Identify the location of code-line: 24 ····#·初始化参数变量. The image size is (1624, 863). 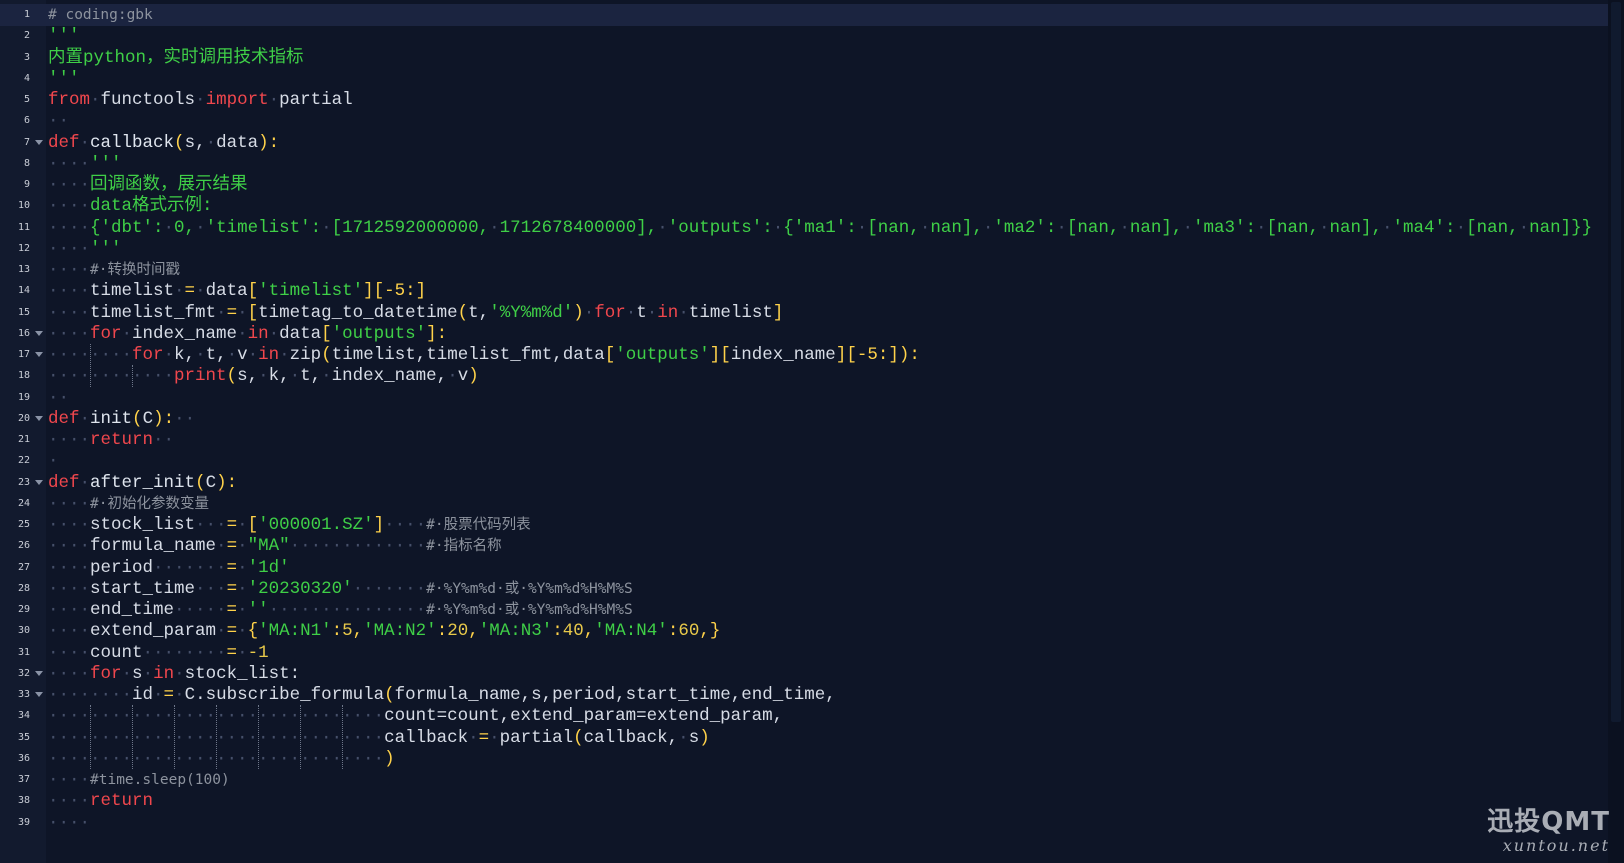
(804, 504).